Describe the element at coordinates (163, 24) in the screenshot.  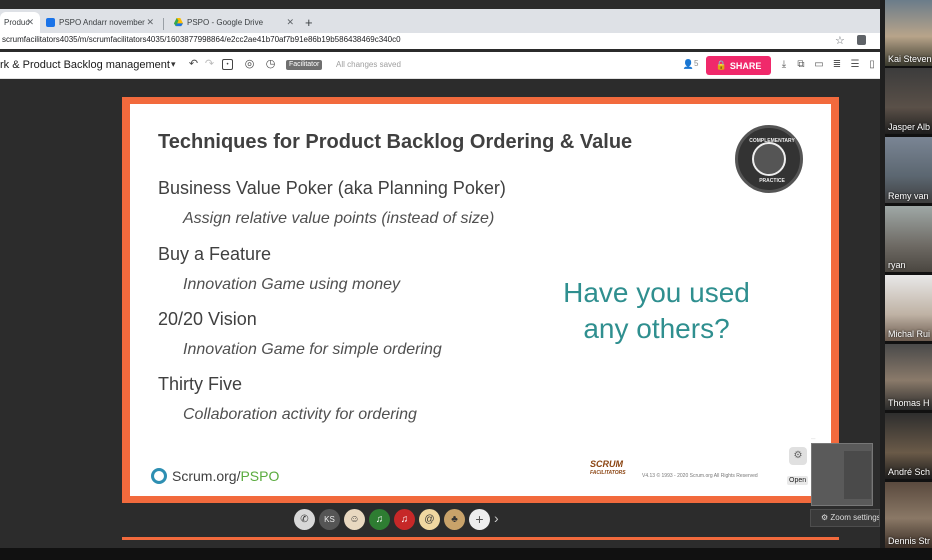
I see `tab-separator` at that location.